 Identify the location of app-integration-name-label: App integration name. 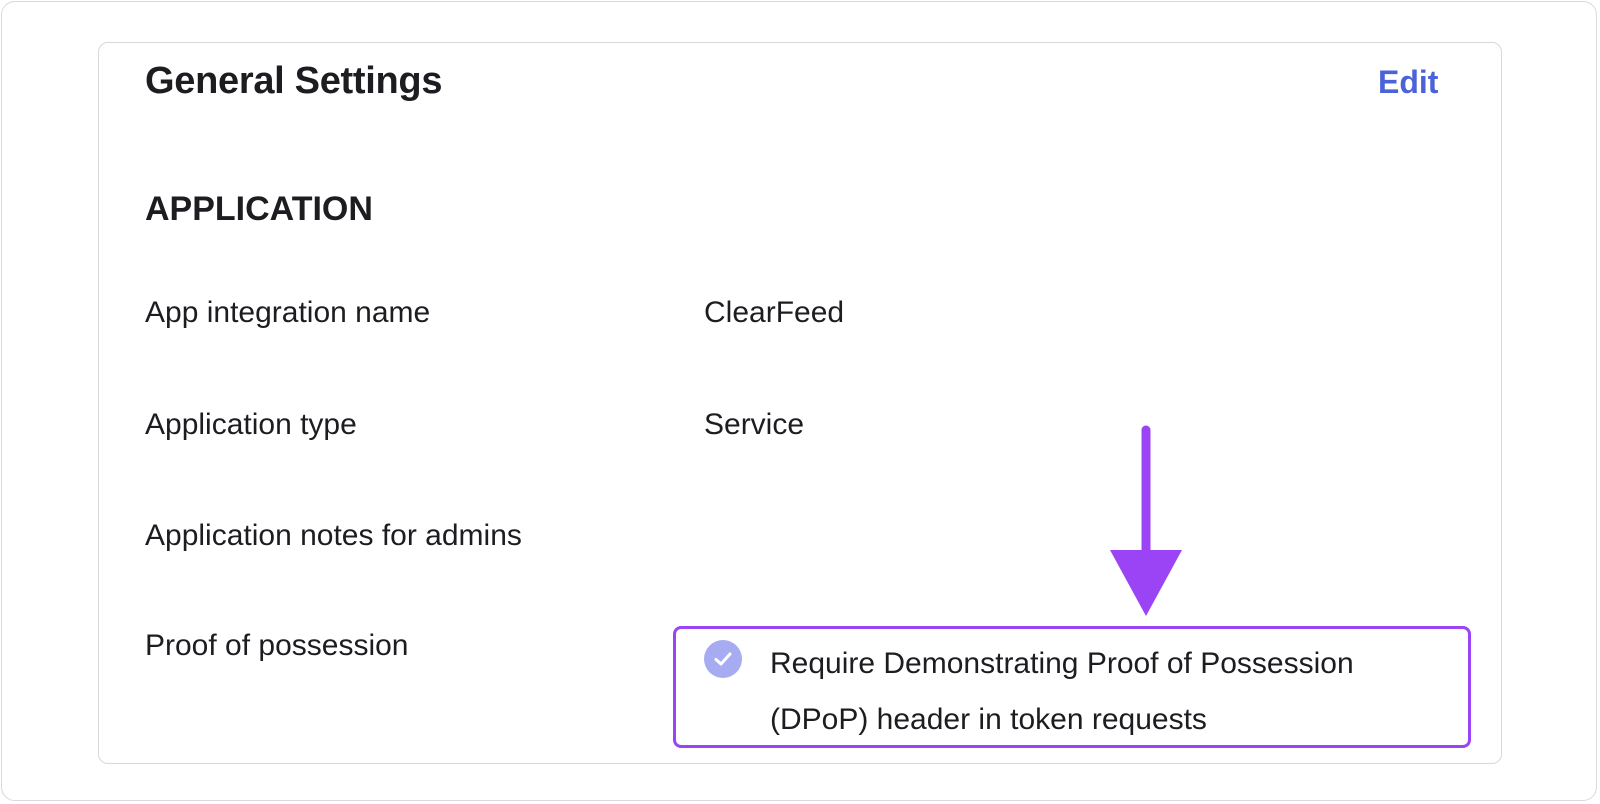
(288, 312).